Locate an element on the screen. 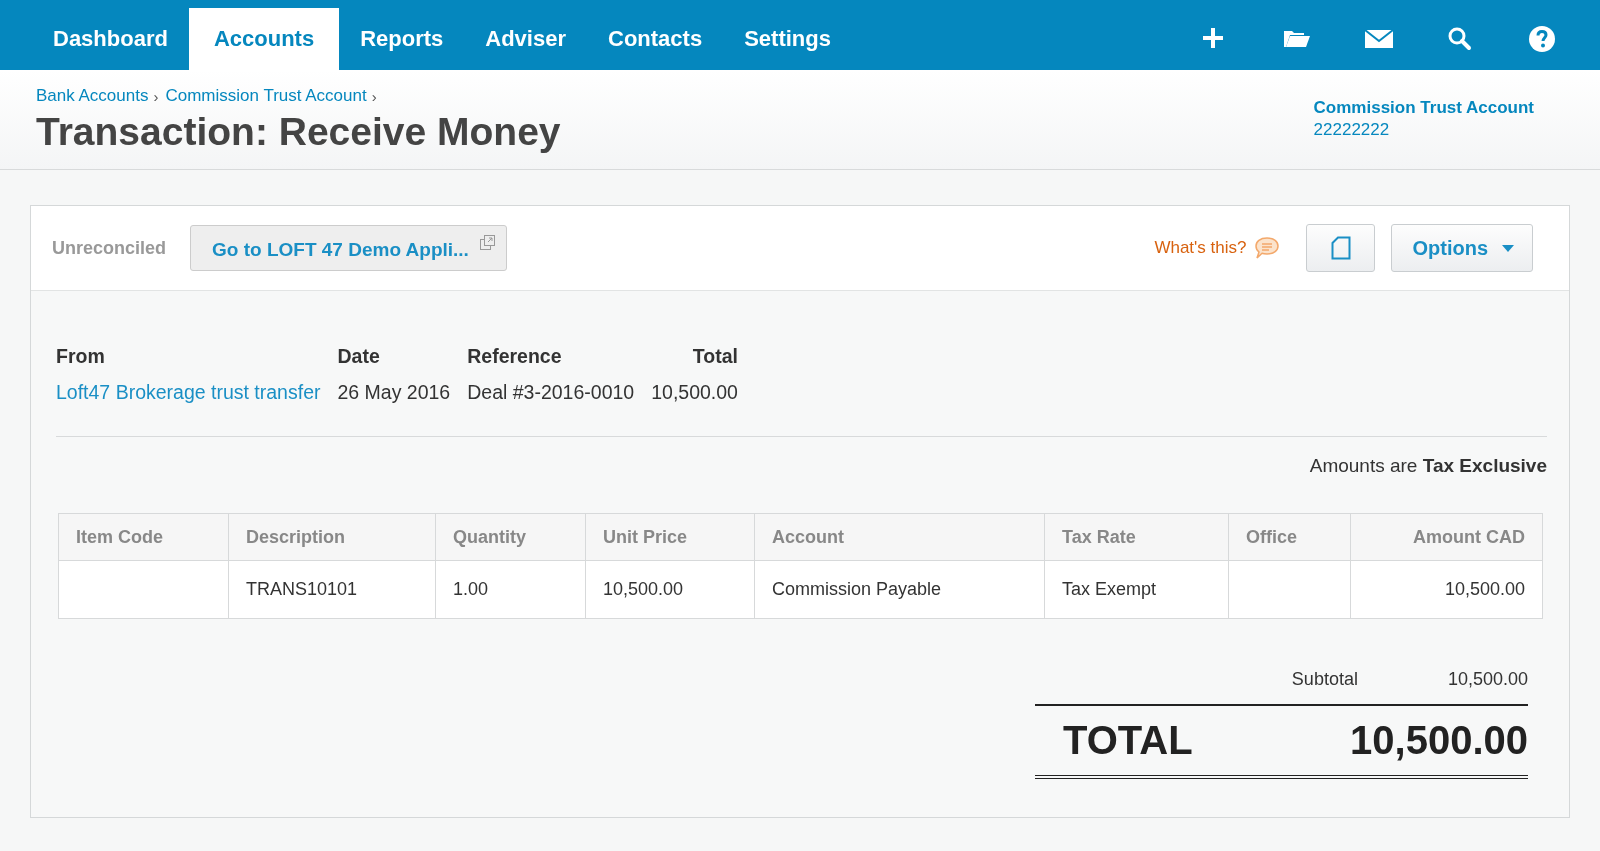 The height and width of the screenshot is (851, 1600). whats-this-link: What's this? is located at coordinates (1200, 248).